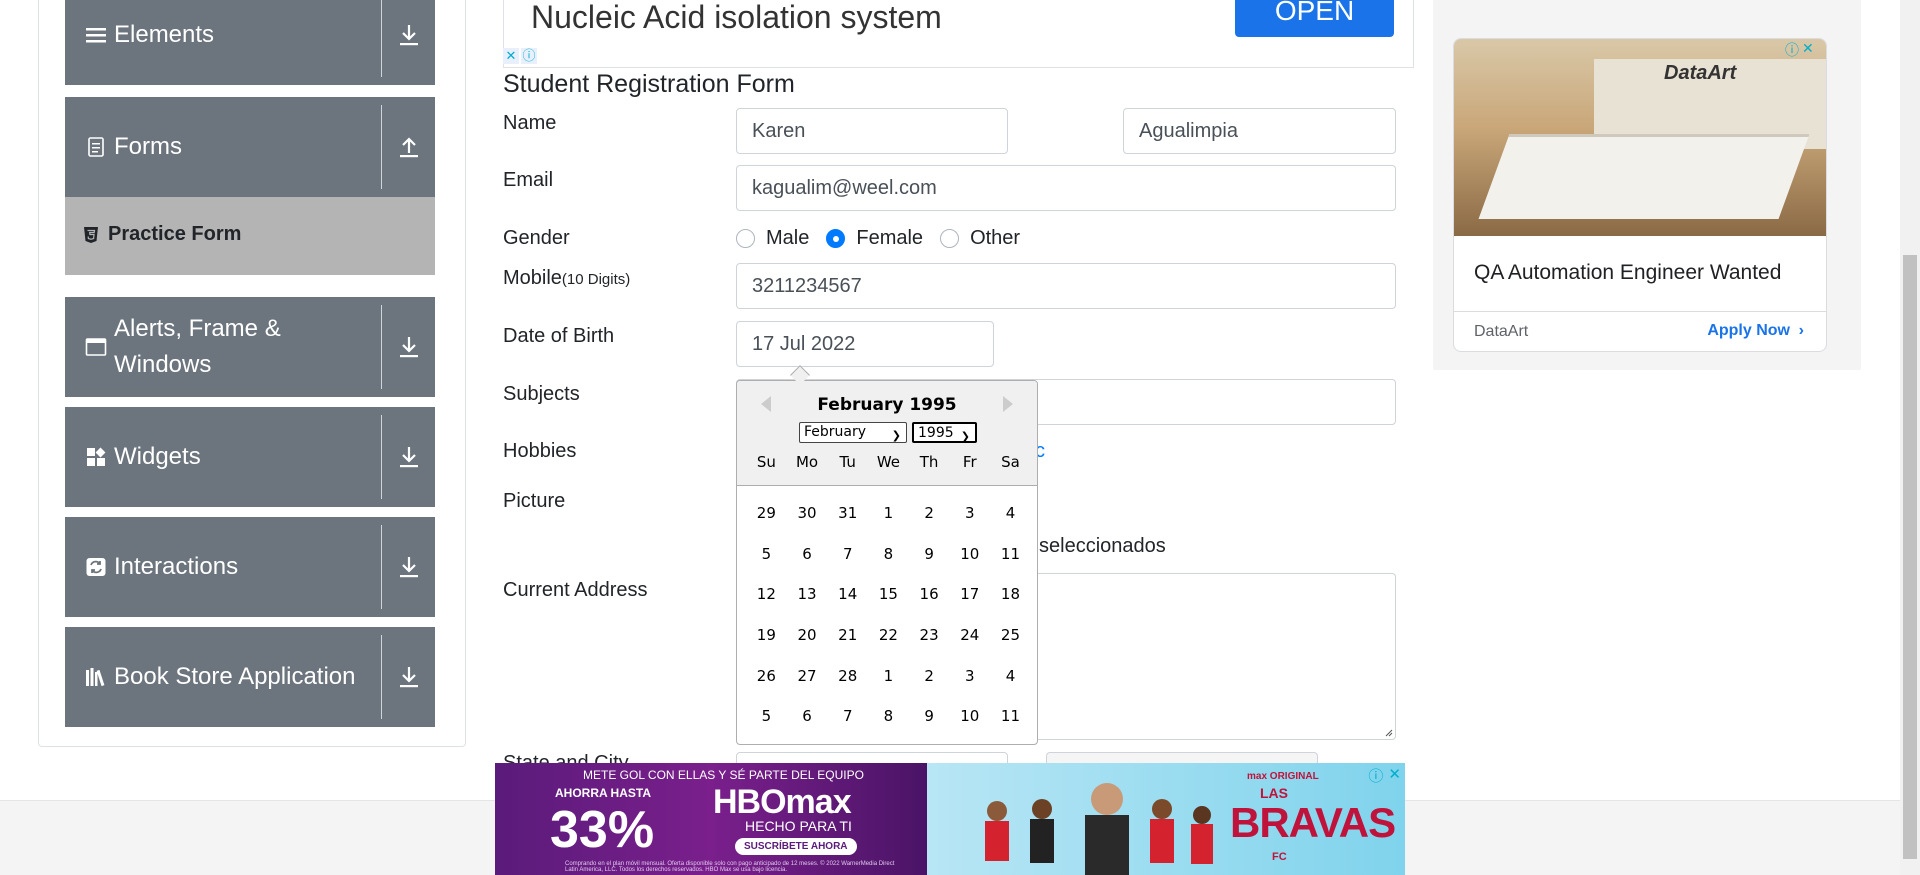  Describe the element at coordinates (847, 594) in the screenshot. I see `datepicker-day: 14` at that location.